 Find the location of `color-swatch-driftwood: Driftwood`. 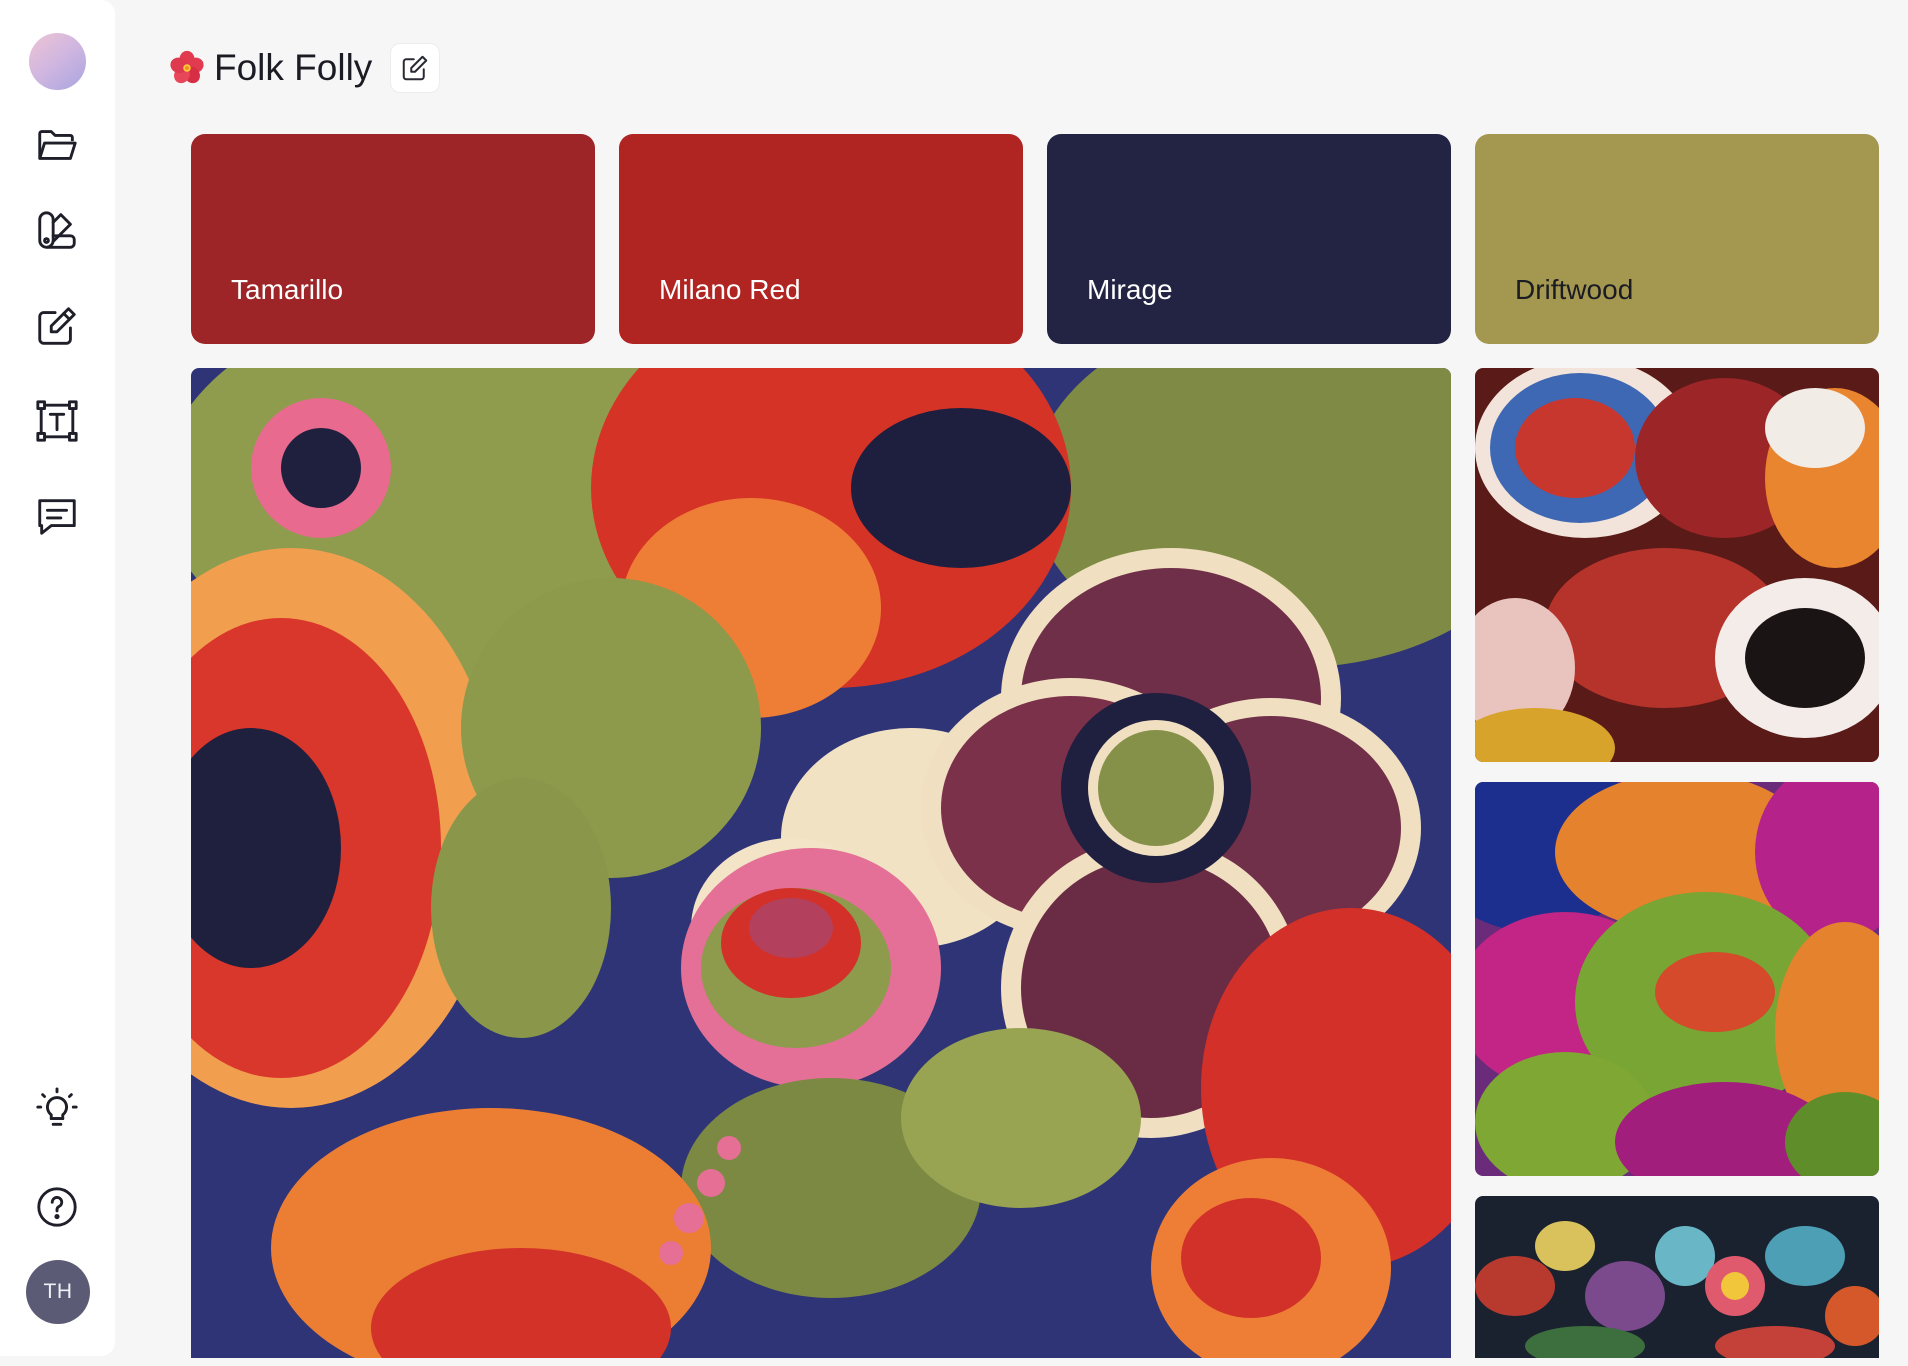

color-swatch-driftwood: Driftwood is located at coordinates (1677, 239).